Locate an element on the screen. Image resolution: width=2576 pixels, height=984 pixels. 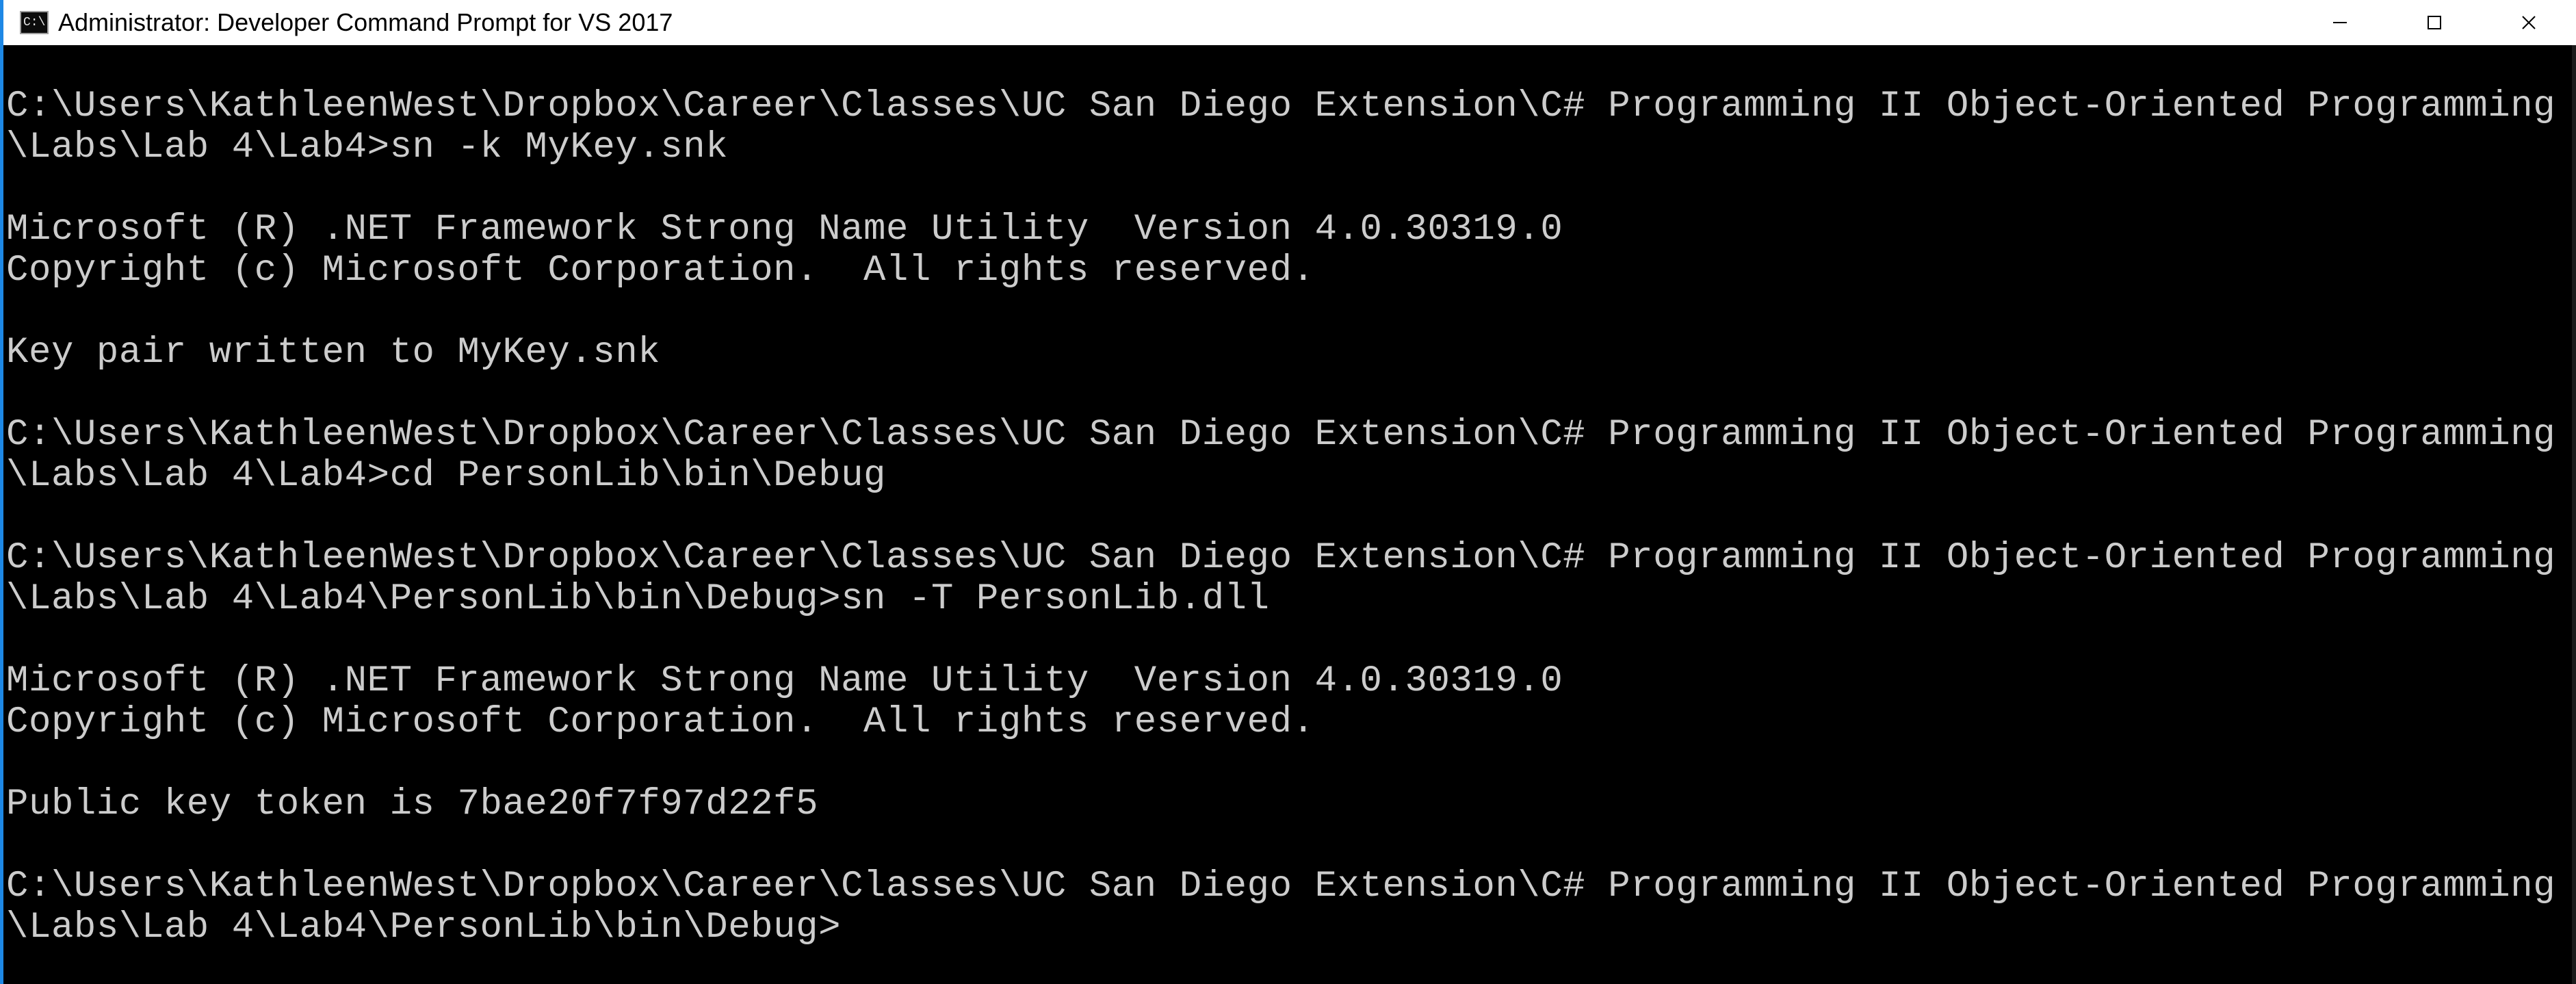
console-scrollbar is located at coordinates (2574, 514).